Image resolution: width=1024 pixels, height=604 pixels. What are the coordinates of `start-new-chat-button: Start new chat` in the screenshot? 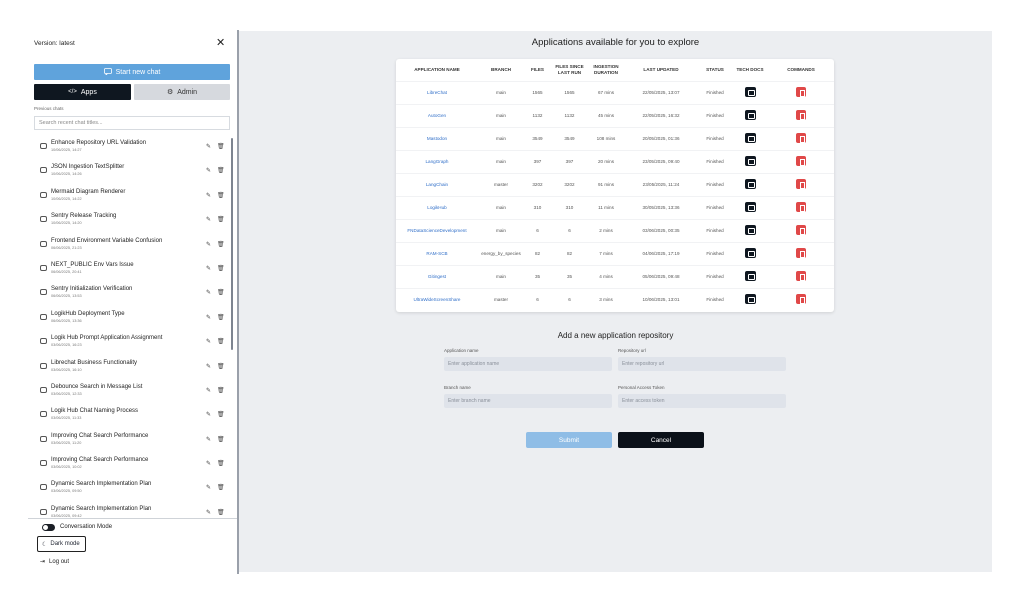 It's located at (132, 72).